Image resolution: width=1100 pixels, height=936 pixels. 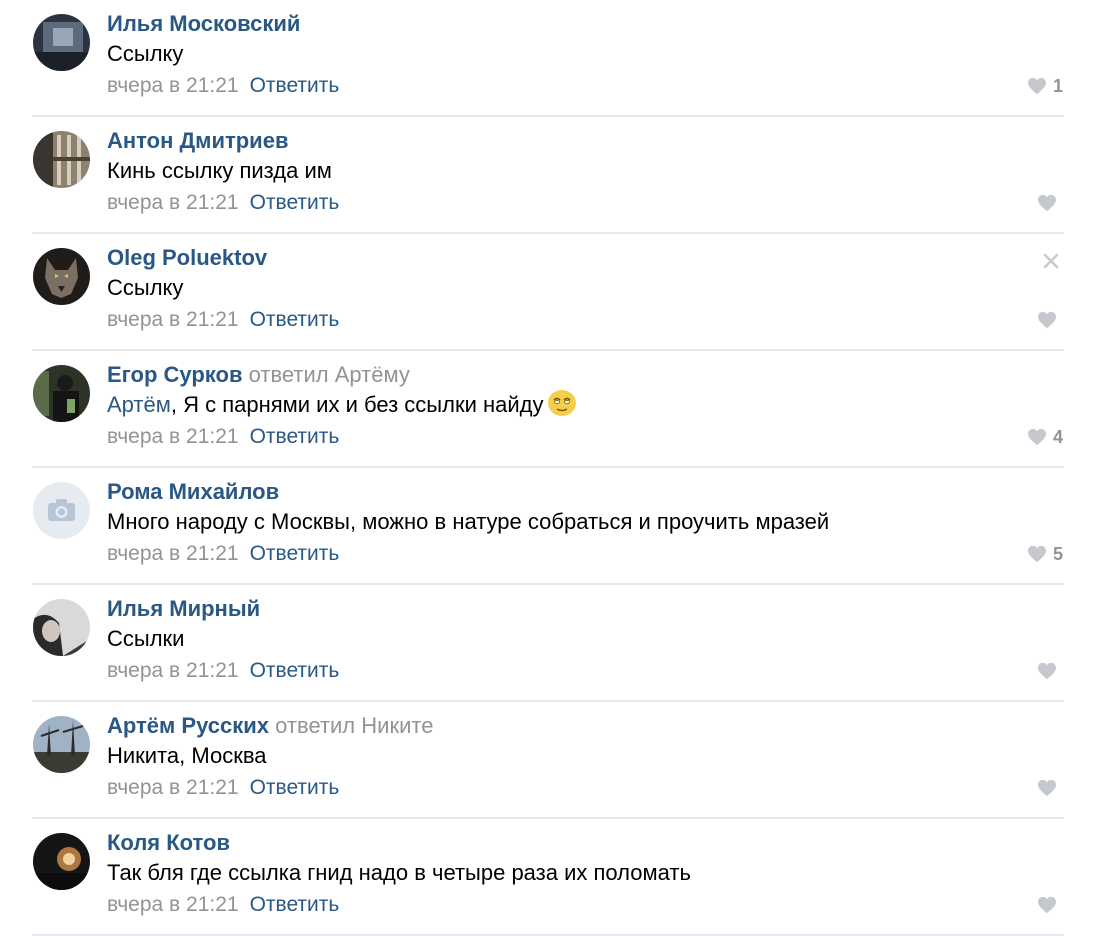 What do you see at coordinates (1057, 85) in the screenshot?
I see `like-count: 1` at bounding box center [1057, 85].